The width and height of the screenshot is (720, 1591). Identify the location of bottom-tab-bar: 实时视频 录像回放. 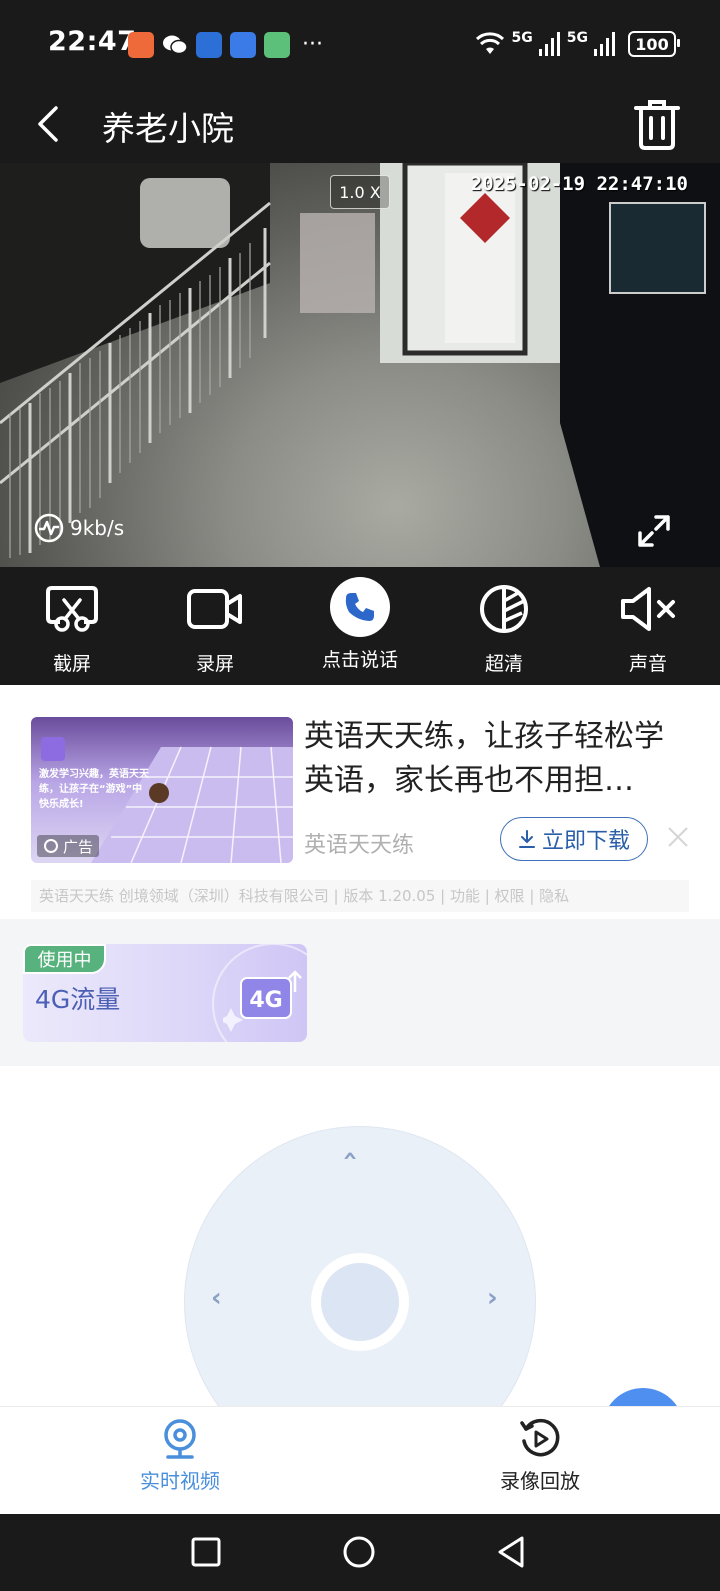
(360, 1460).